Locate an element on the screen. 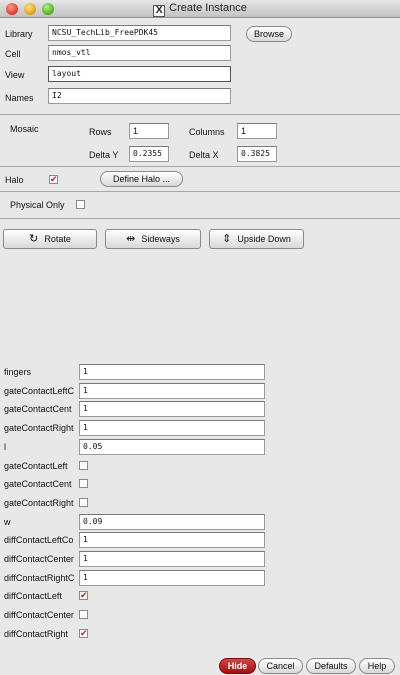  upside-down-icon: ⇕ is located at coordinates (227, 239).